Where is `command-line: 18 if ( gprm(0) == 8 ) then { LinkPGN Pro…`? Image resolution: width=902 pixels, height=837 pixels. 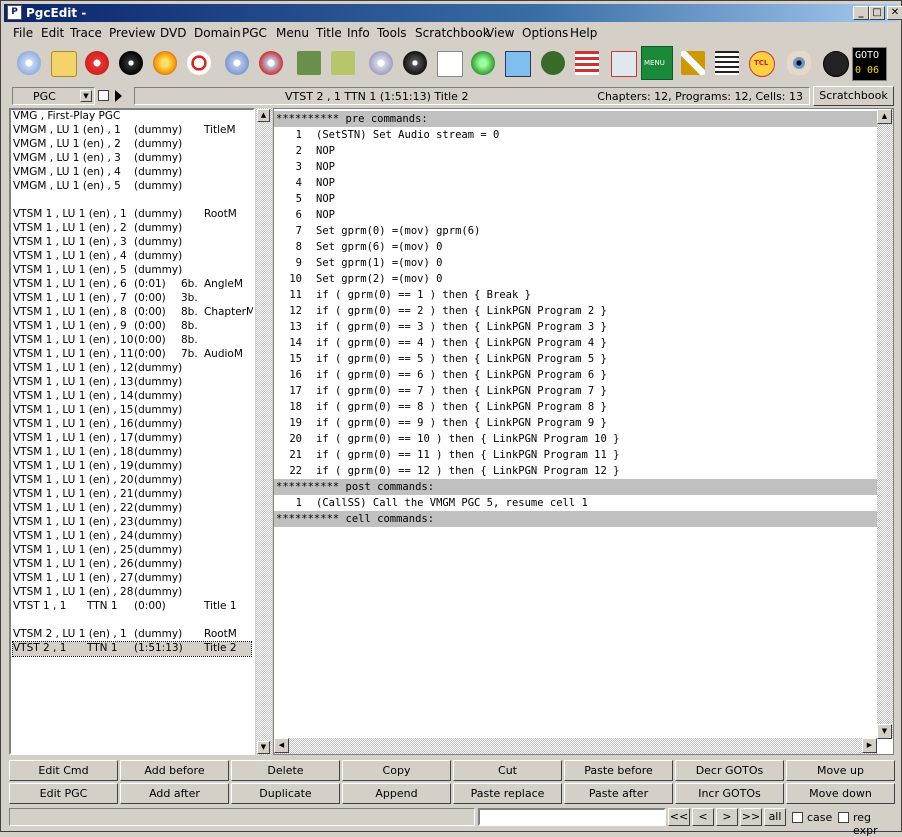 command-line: 18 if ( gprm(0) == 8 ) then { LinkPGN Pro… is located at coordinates (575, 407).